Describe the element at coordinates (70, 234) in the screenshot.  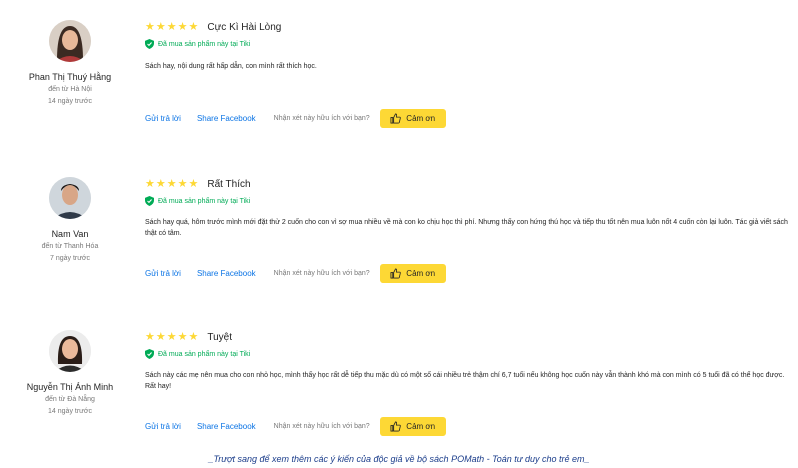
I see `reviewer-name: Nam Van` at that location.